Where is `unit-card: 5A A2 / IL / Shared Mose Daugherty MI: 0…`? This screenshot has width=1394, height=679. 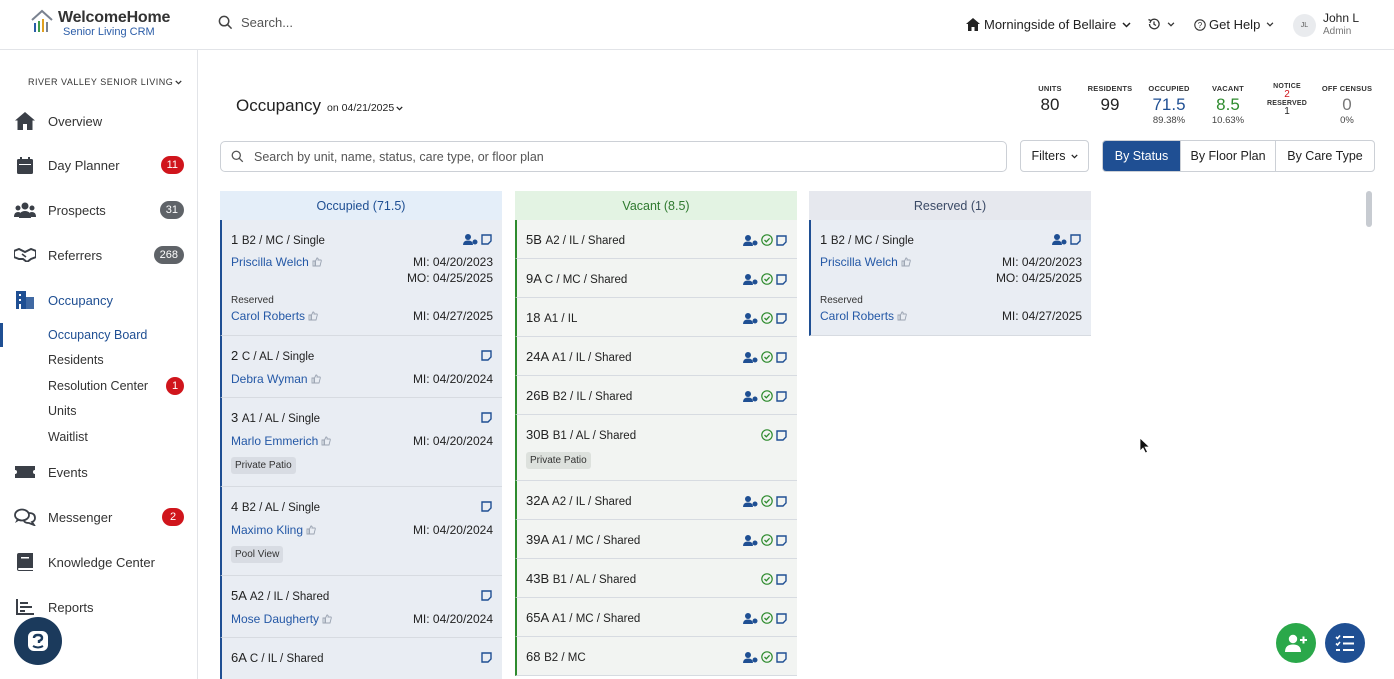
unit-card: 5A A2 / IL / Shared Mose Daugherty MI: 0… is located at coordinates (361, 607).